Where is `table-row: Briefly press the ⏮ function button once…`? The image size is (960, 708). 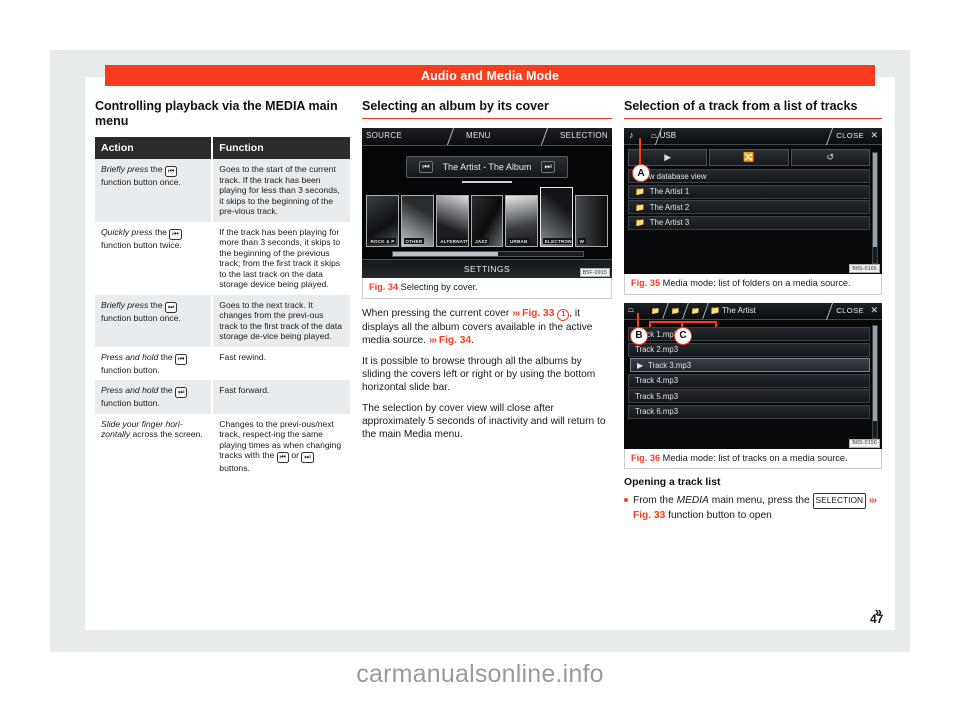
table-row: Briefly press the ⏮ function button once… is located at coordinates (222, 190).